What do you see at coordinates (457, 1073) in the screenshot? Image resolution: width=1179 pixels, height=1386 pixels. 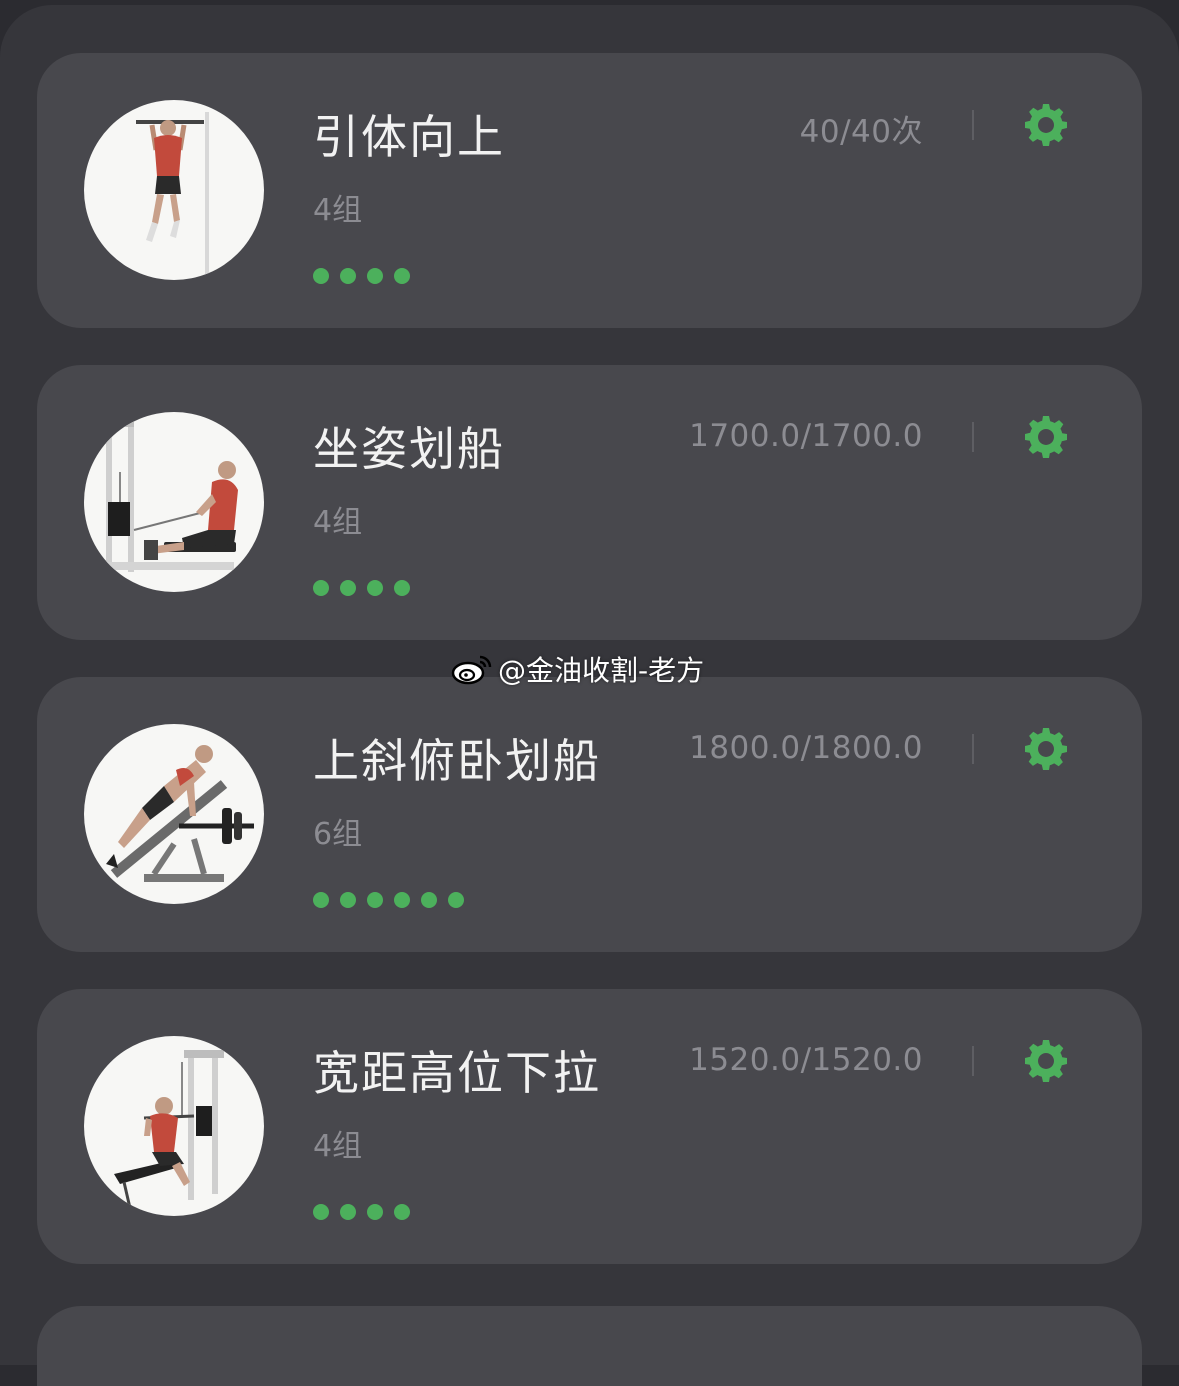 I see `exercise-name: 宽距高位下拉` at bounding box center [457, 1073].